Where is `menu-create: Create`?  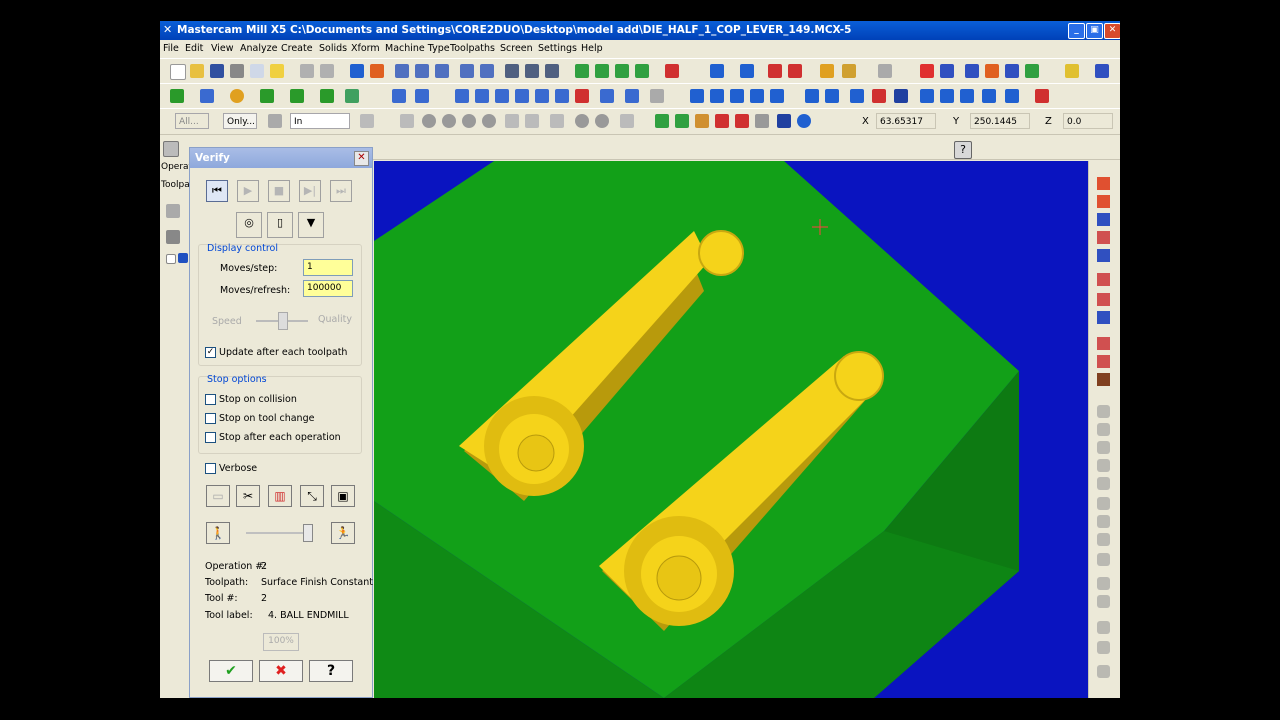 menu-create: Create is located at coordinates (297, 48).